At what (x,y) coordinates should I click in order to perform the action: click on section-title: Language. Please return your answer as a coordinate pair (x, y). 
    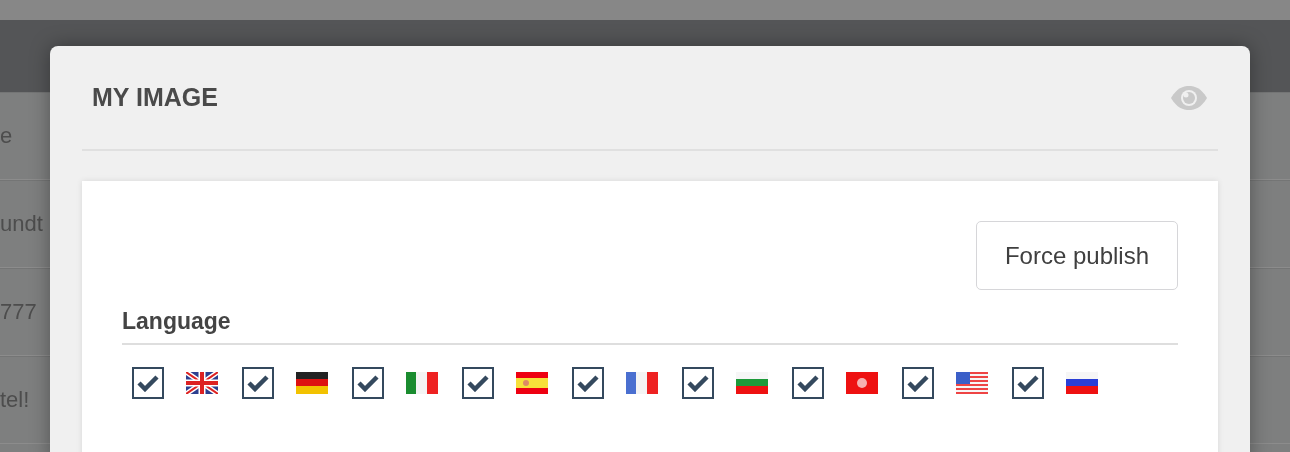
    Looking at the image, I should click on (650, 326).